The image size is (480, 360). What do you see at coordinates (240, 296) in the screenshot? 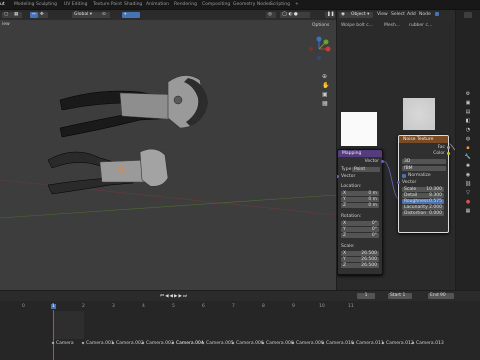
I see `timeline-header: ⏮◀◀▶▶⏭ 1 Start 1 End 90` at bounding box center [240, 296].